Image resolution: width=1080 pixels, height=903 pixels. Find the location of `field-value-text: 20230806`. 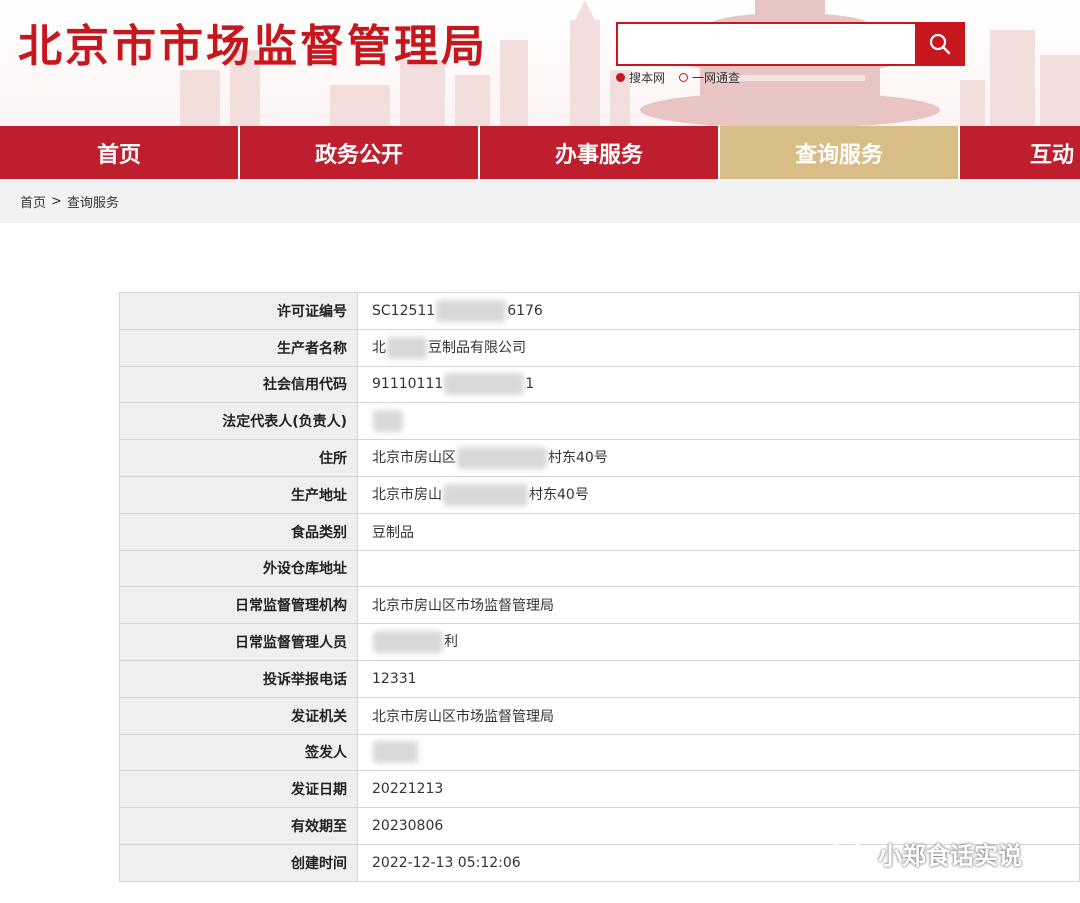

field-value-text: 20230806 is located at coordinates (408, 826).